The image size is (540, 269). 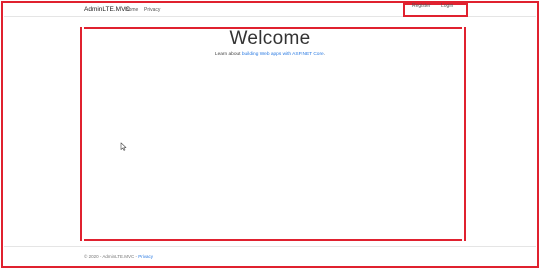 What do you see at coordinates (107, 9) in the screenshot?
I see `brand-link: AdminLTE.MVC` at bounding box center [107, 9].